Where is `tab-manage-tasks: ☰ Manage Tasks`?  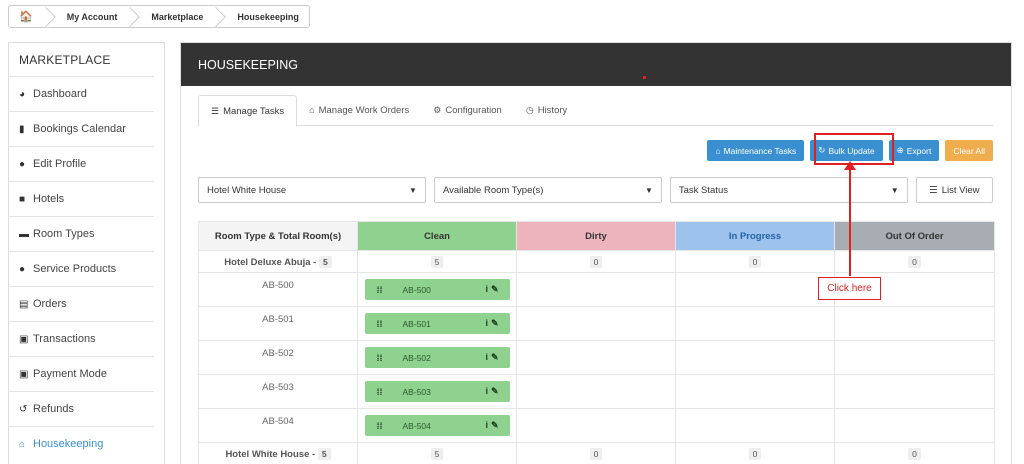 tab-manage-tasks: ☰ Manage Tasks is located at coordinates (248, 111).